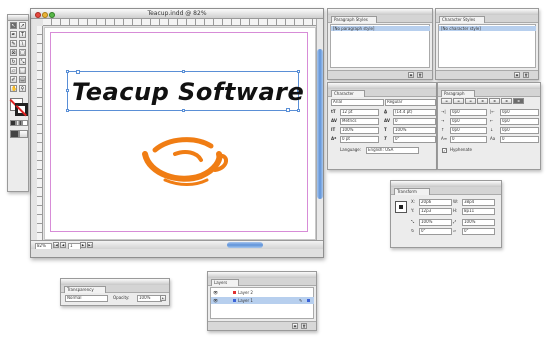 This screenshot has height=339, width=547. Describe the element at coordinates (458, 101) in the screenshot. I see `align-center-icon: ≡` at that location.